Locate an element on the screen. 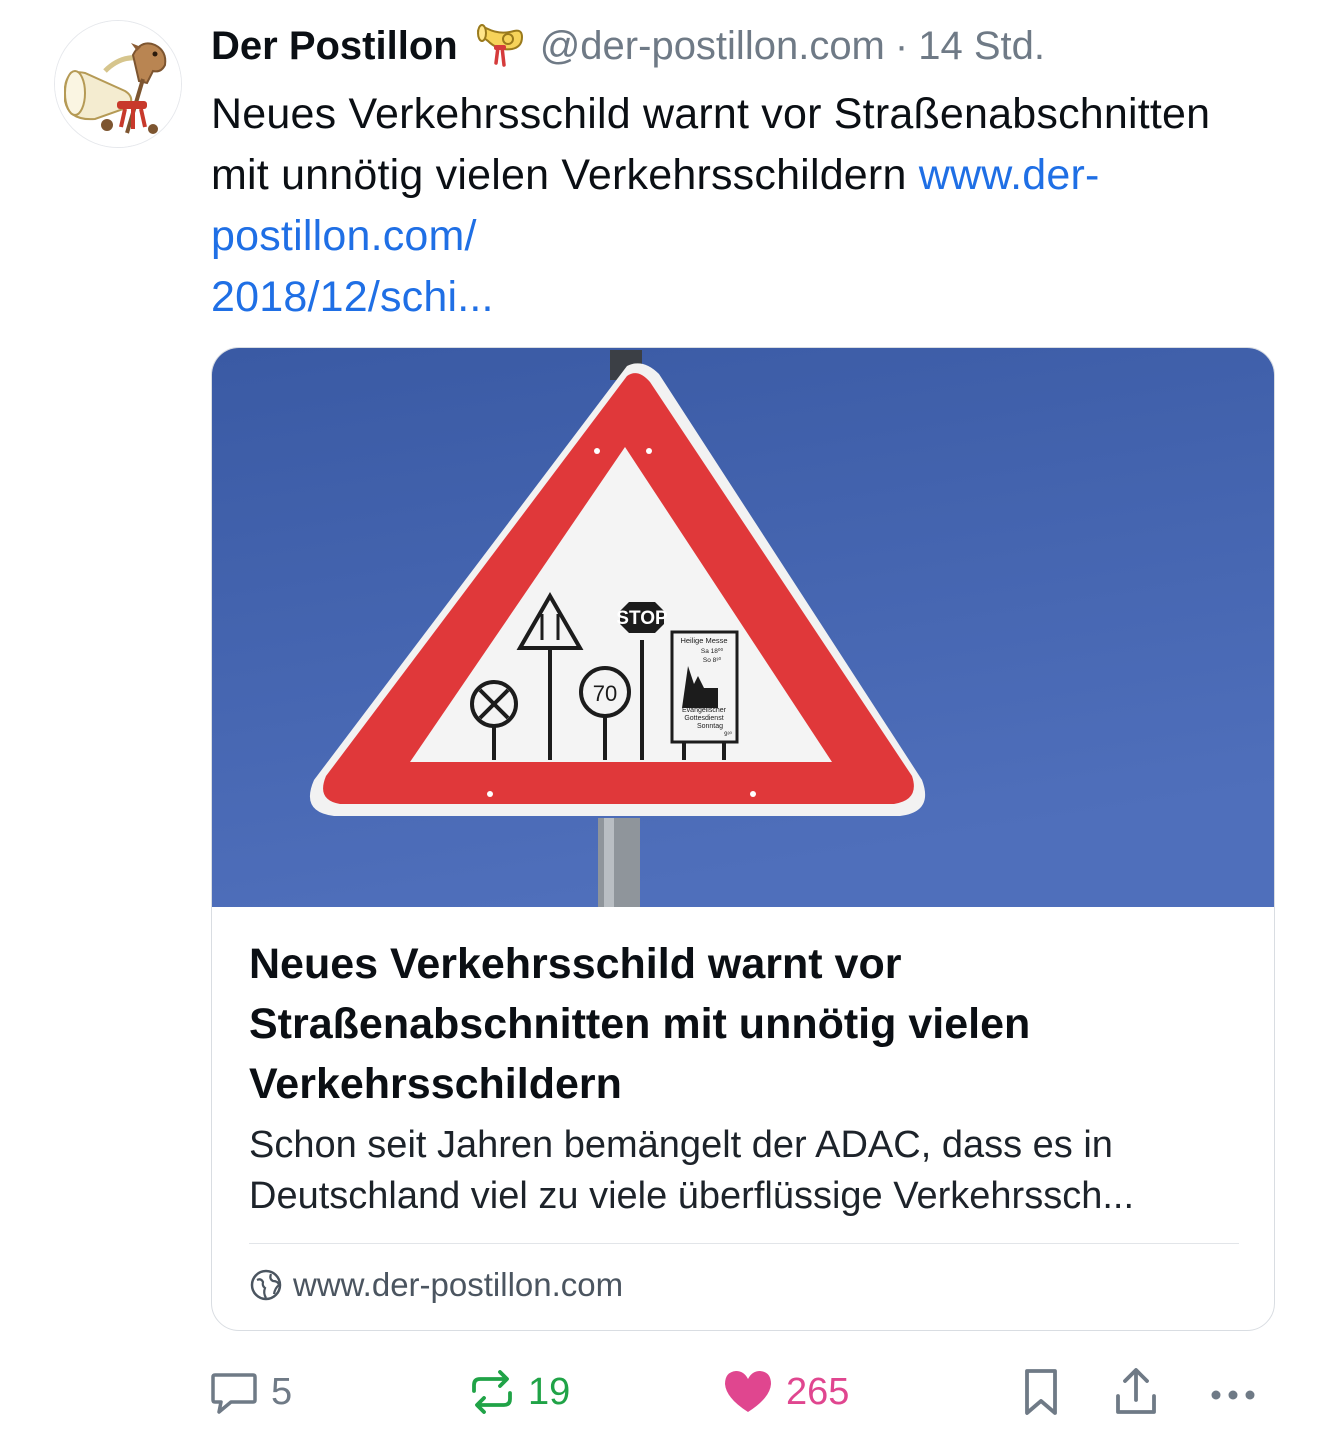 The image size is (1320, 1447). avatar is located at coordinates (118, 84).